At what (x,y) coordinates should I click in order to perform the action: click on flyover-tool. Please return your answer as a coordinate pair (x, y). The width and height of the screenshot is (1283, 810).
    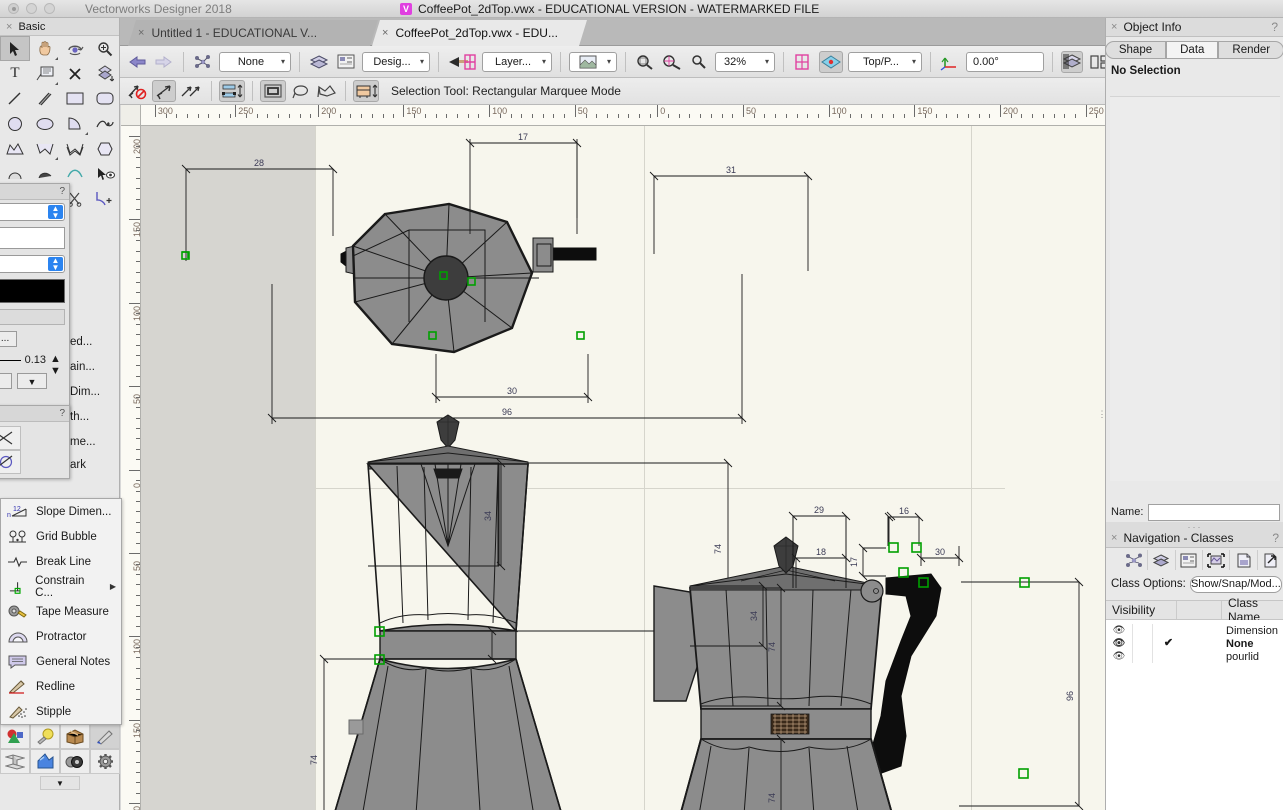
    Looking at the image, I should click on (75, 48).